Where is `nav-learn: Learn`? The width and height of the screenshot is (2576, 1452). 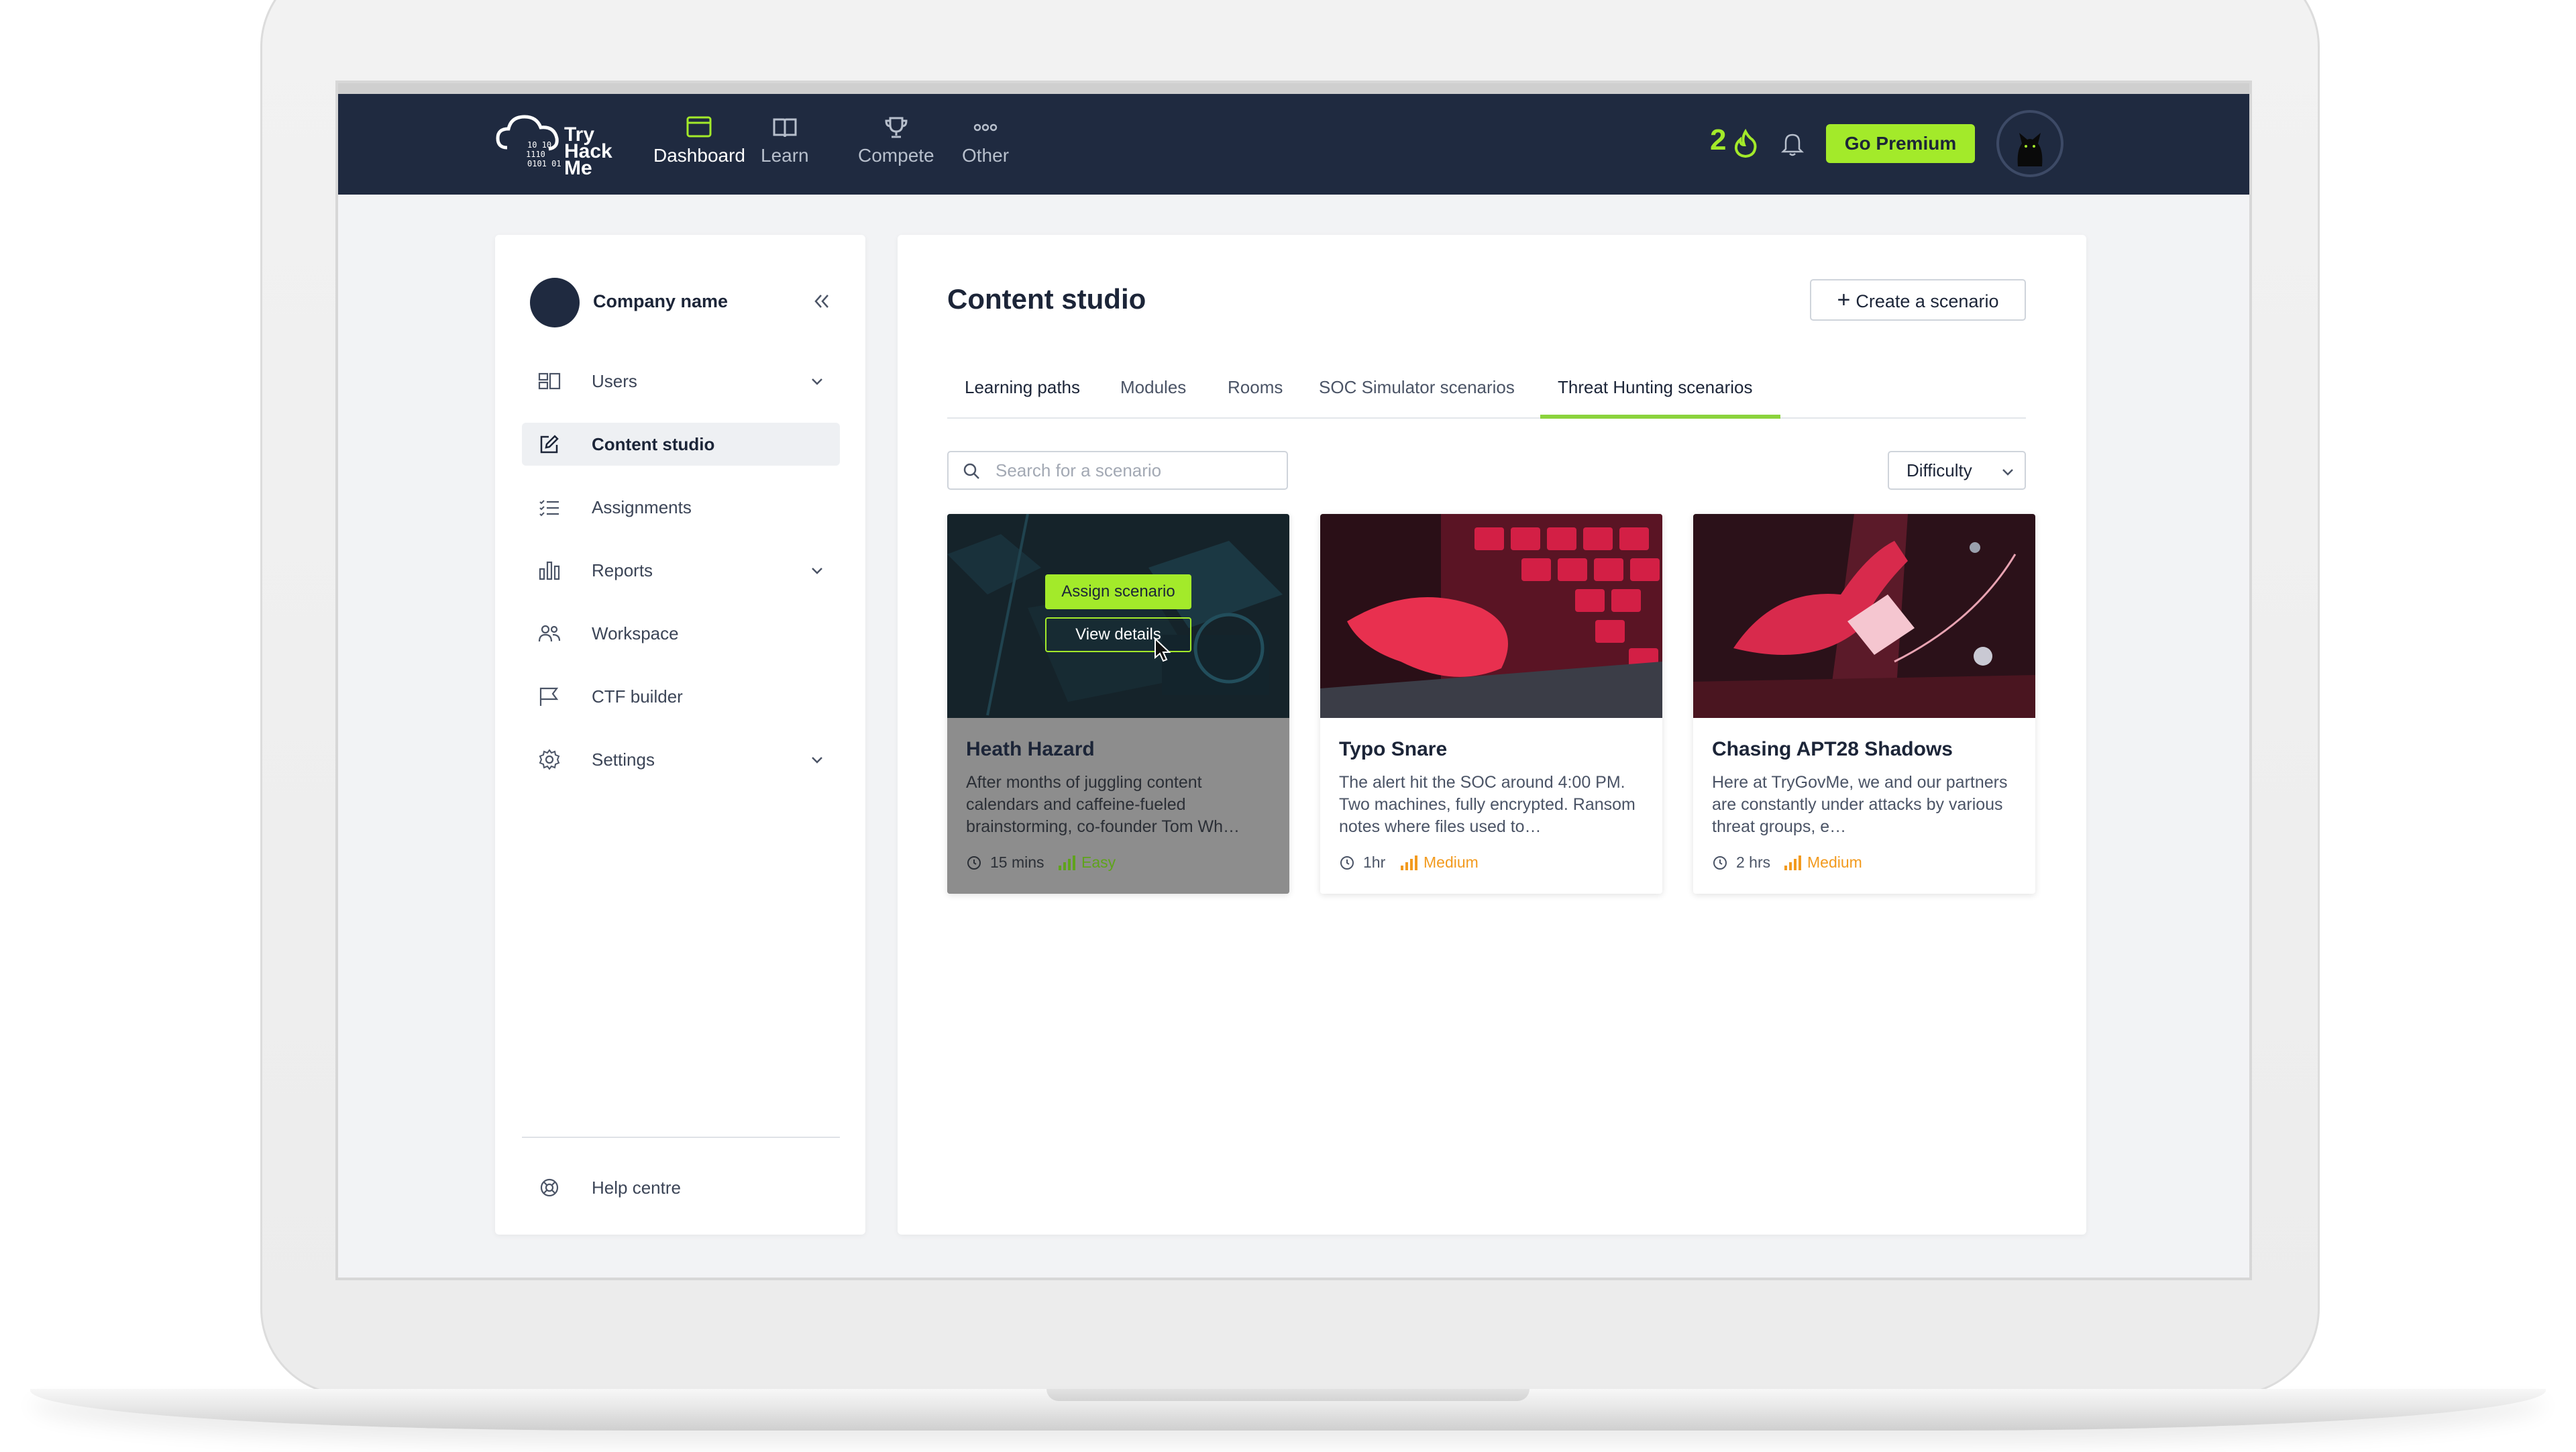
nav-learn: Learn is located at coordinates (785, 140).